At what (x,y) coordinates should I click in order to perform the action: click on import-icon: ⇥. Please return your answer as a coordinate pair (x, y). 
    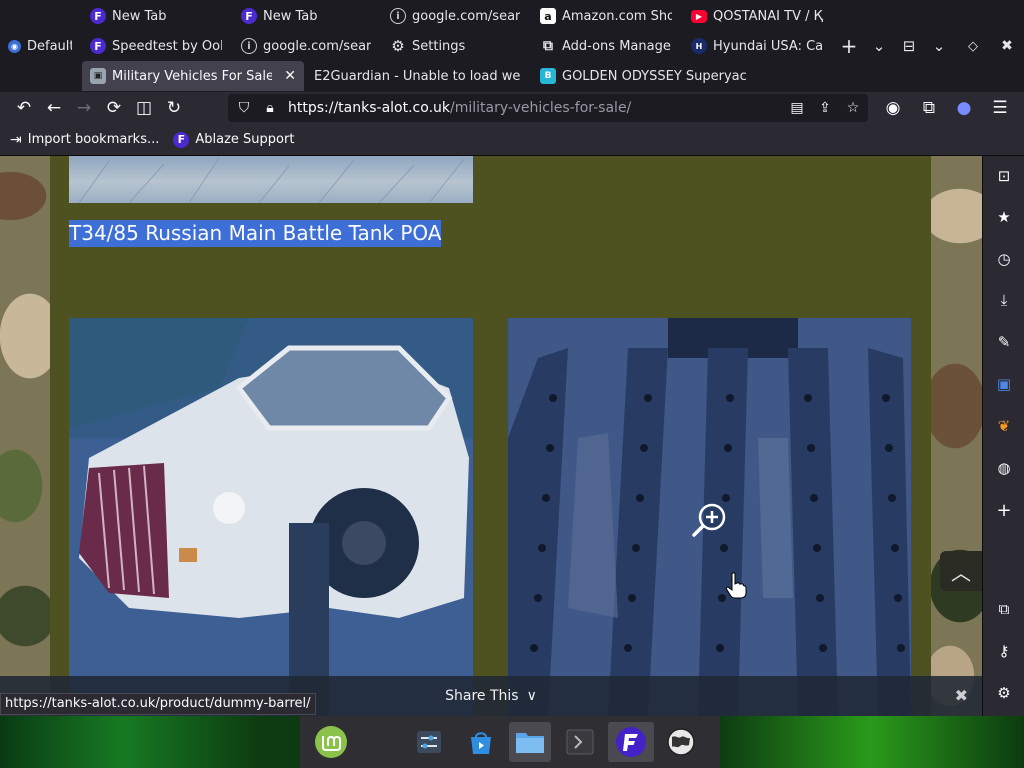
    Looking at the image, I should click on (16, 139).